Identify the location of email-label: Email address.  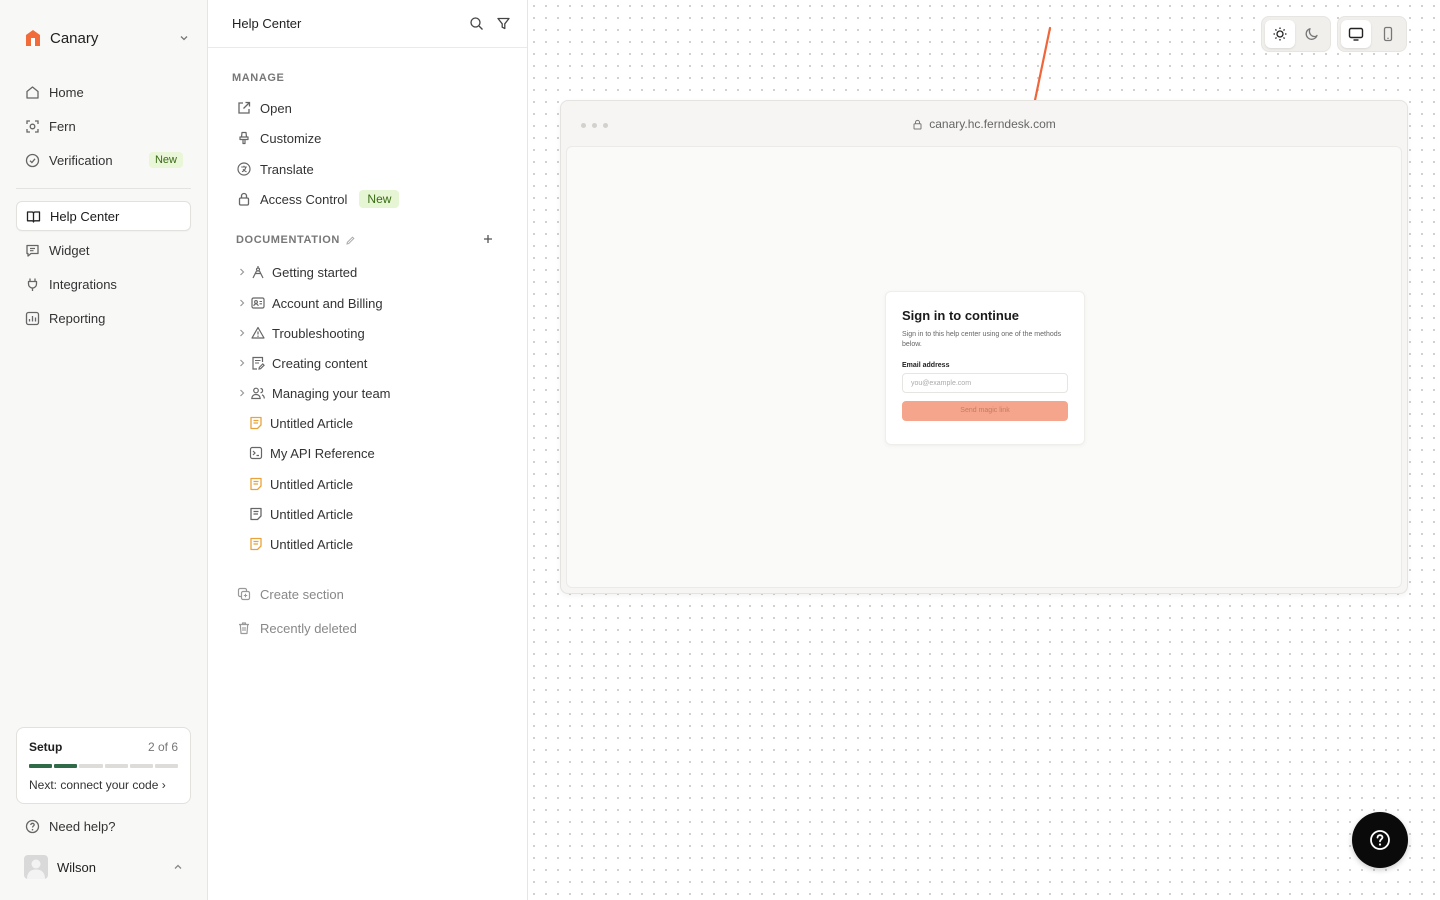
(926, 365).